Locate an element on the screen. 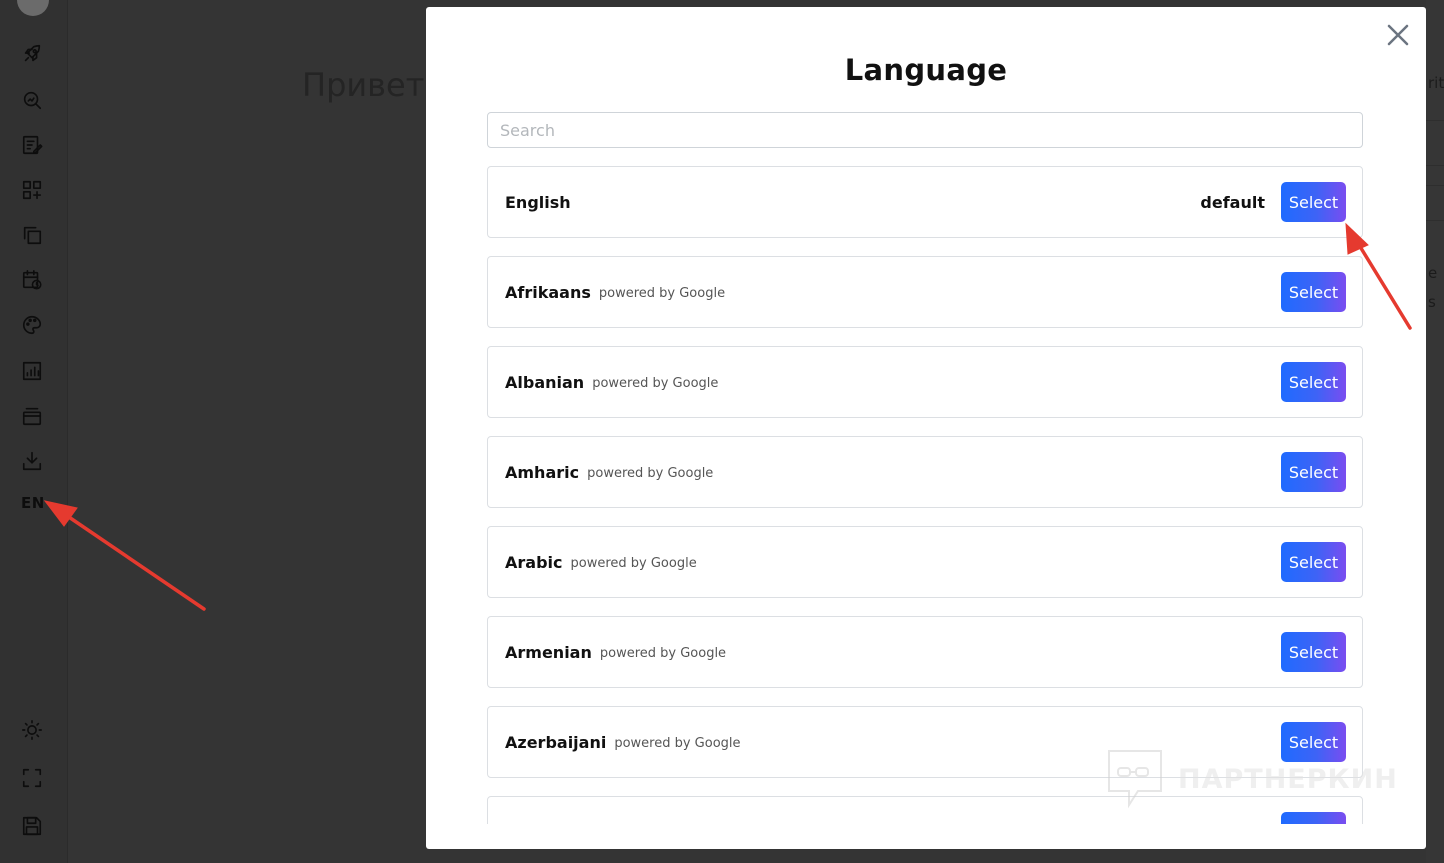 The height and width of the screenshot is (863, 1444). close-icon is located at coordinates (1398, 35).